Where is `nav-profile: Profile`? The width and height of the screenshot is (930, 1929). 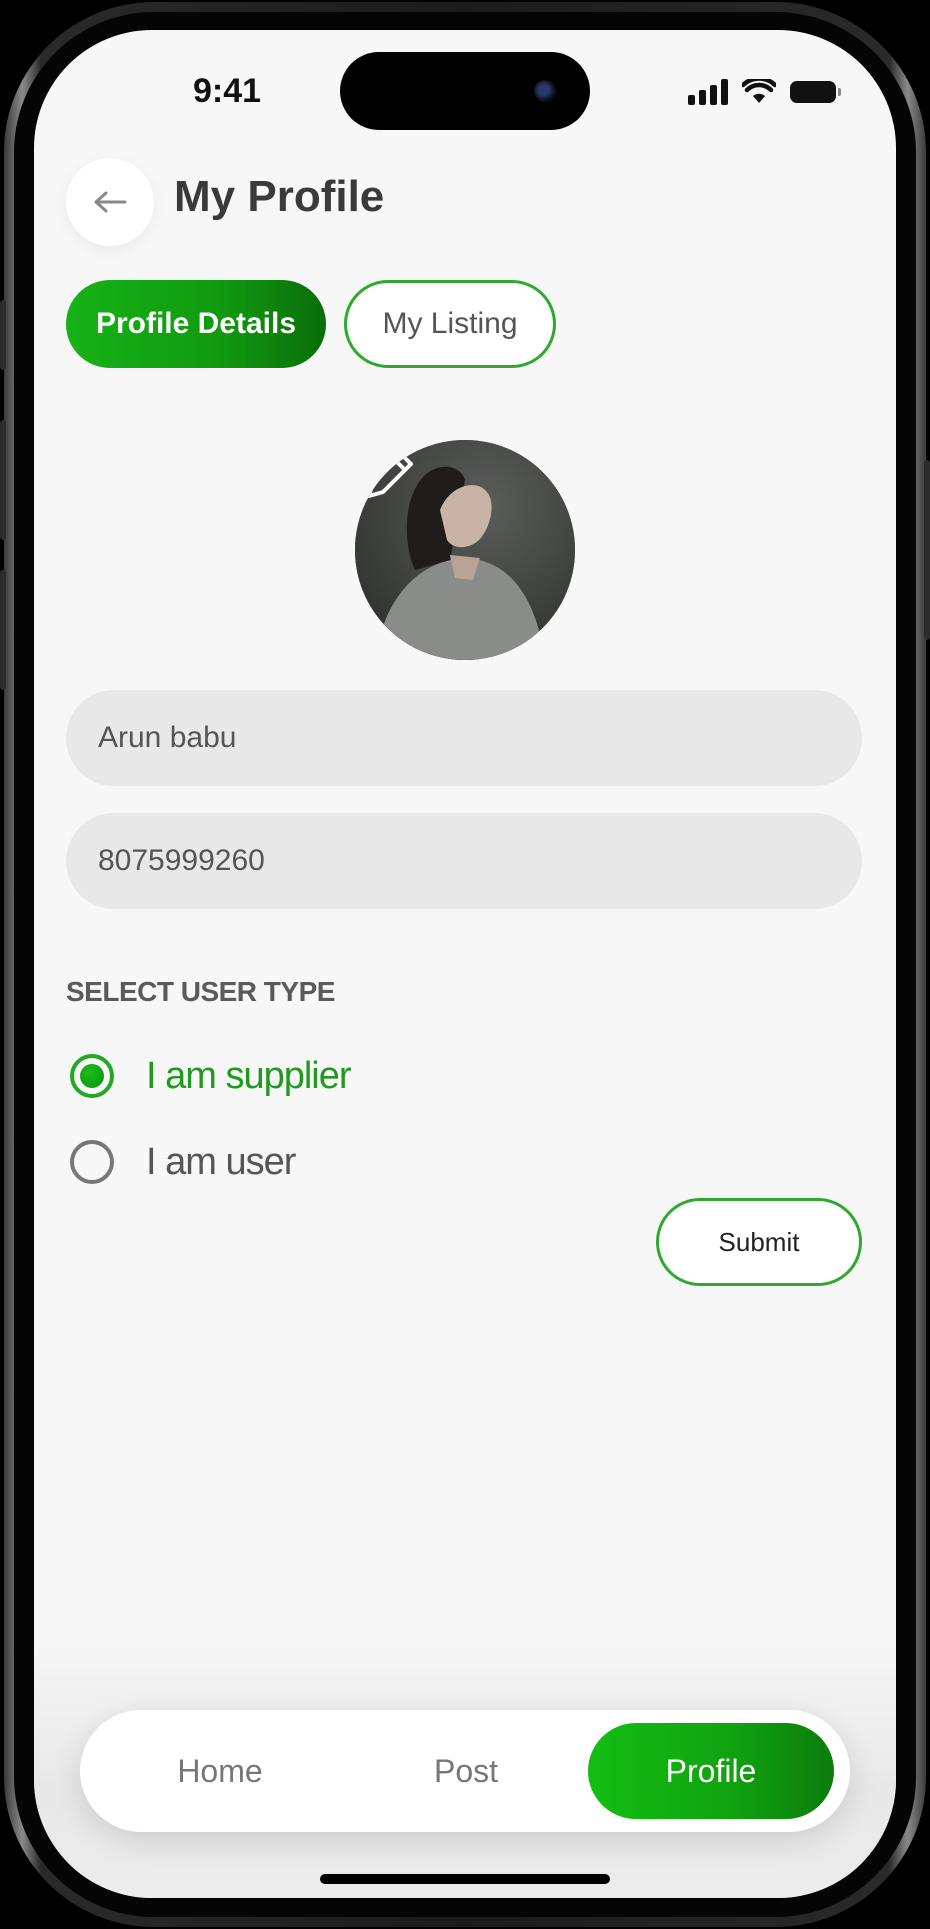
nav-profile: Profile is located at coordinates (711, 1771).